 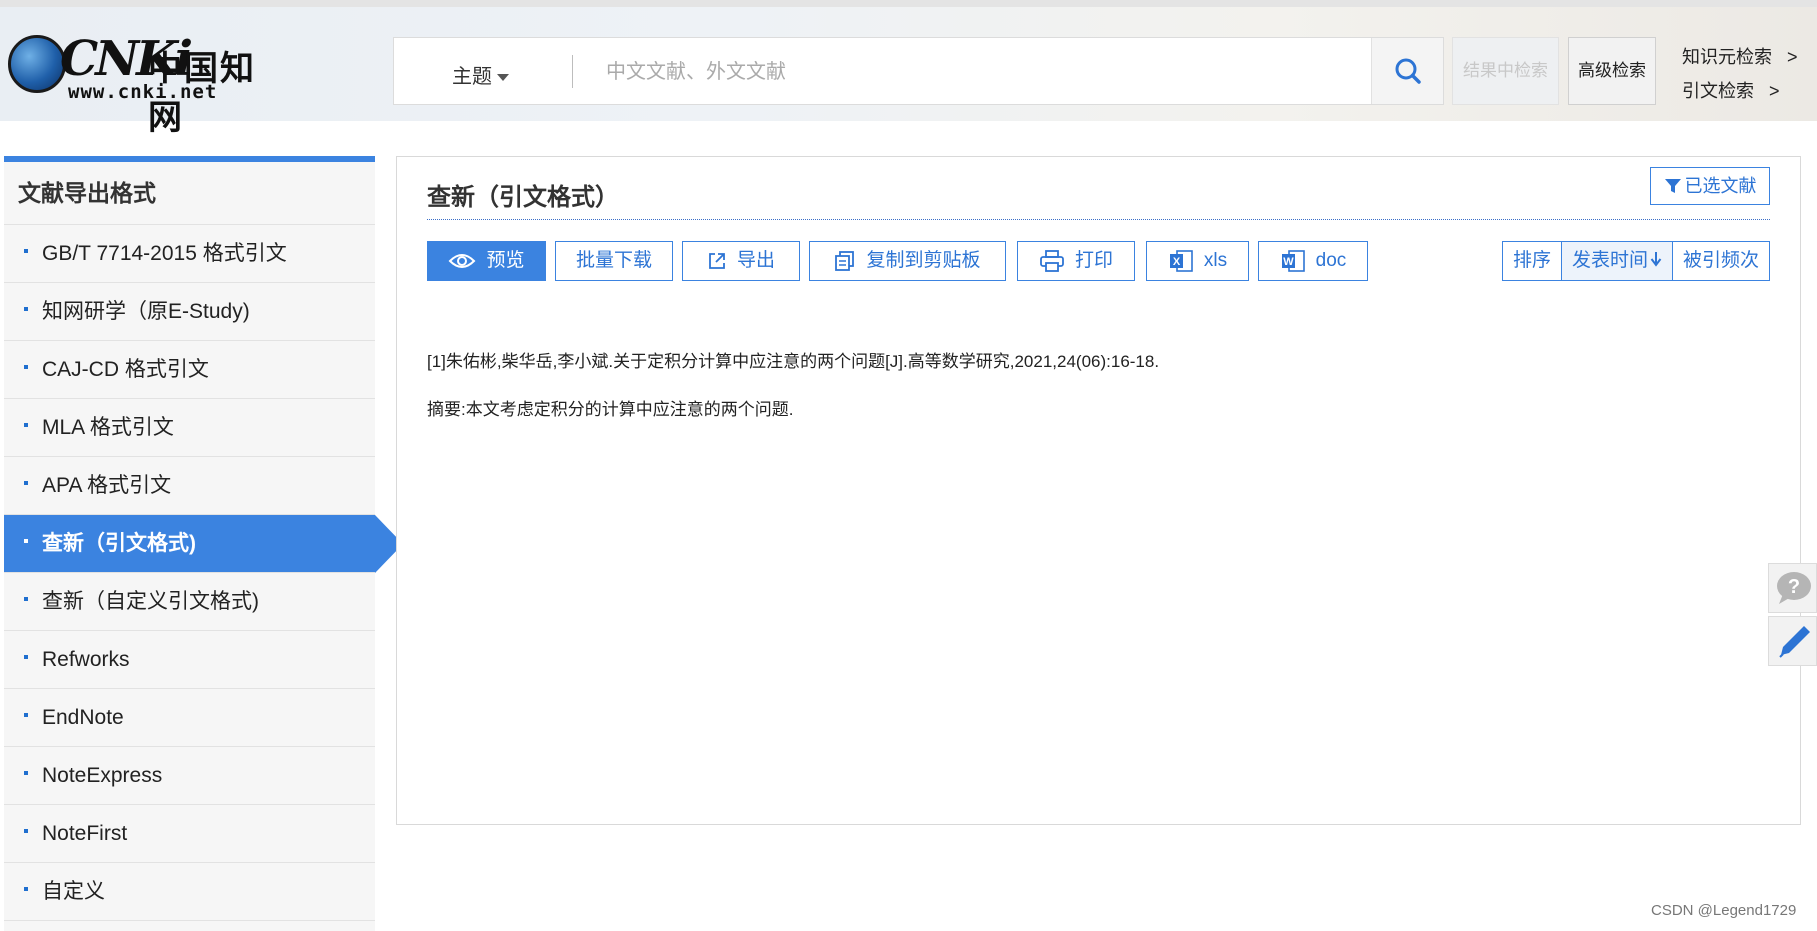 I want to click on page-title: 查新（引文格式）, so click(x=523, y=197).